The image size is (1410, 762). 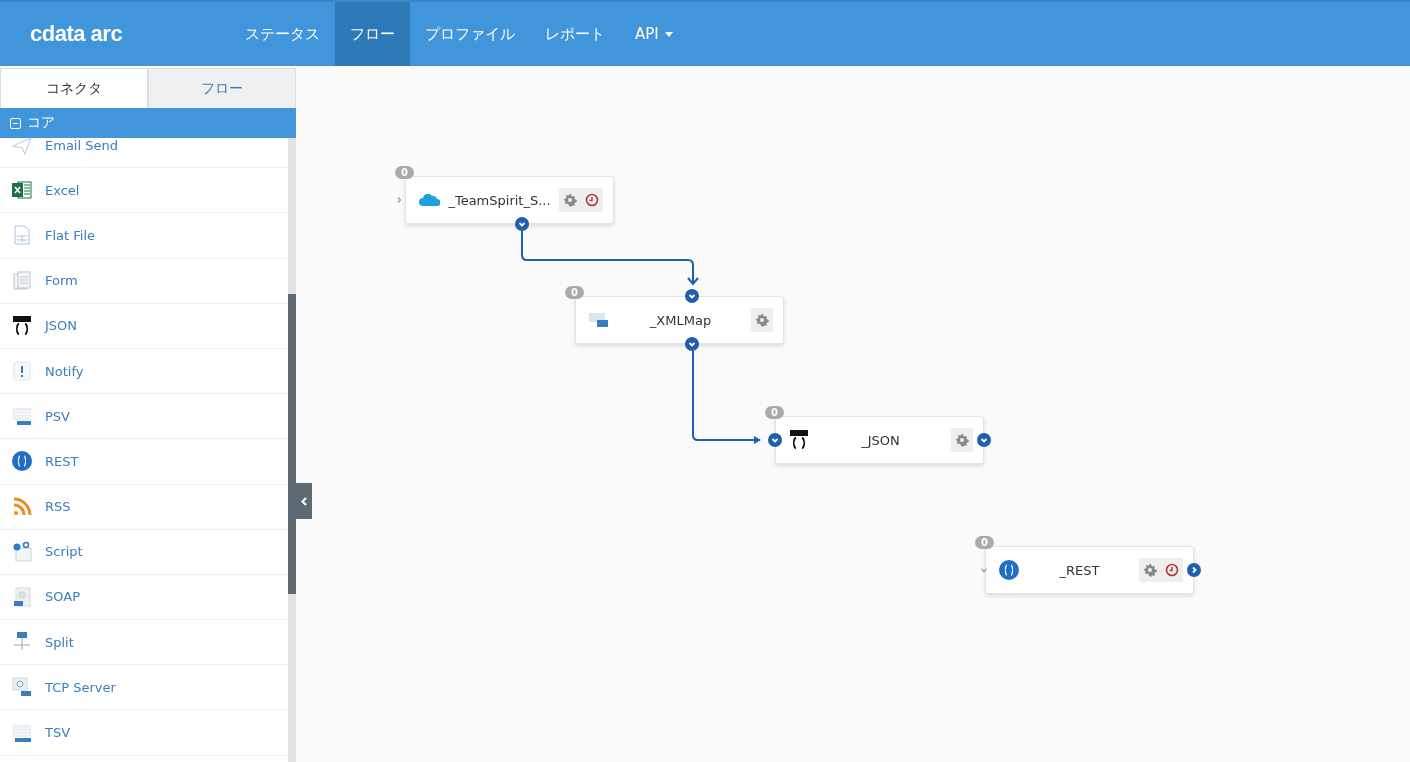 I want to click on connector-item: SOAP, so click(x=62, y=597).